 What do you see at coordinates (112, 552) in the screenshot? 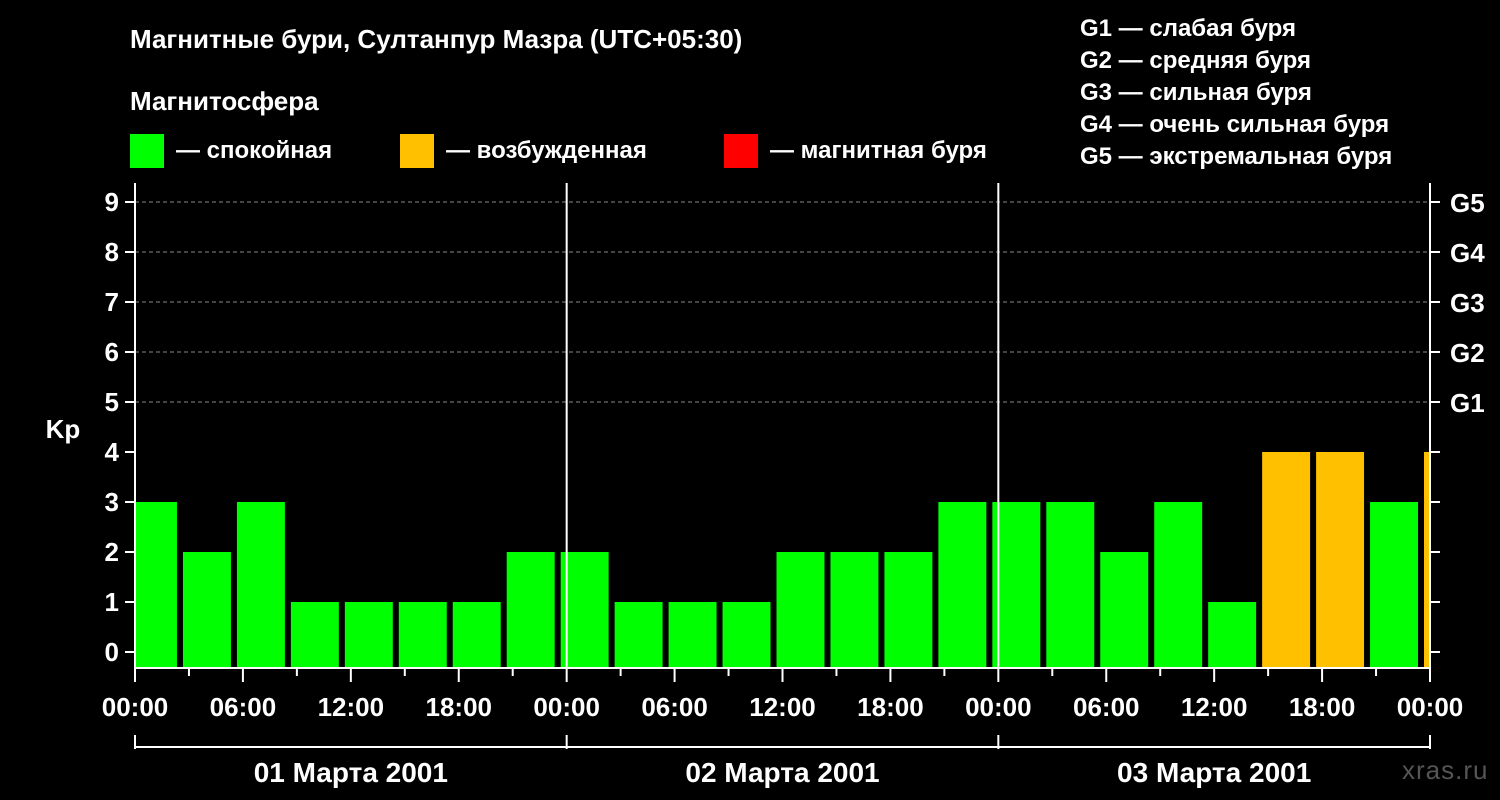
I see `y-tick-label: 2` at bounding box center [112, 552].